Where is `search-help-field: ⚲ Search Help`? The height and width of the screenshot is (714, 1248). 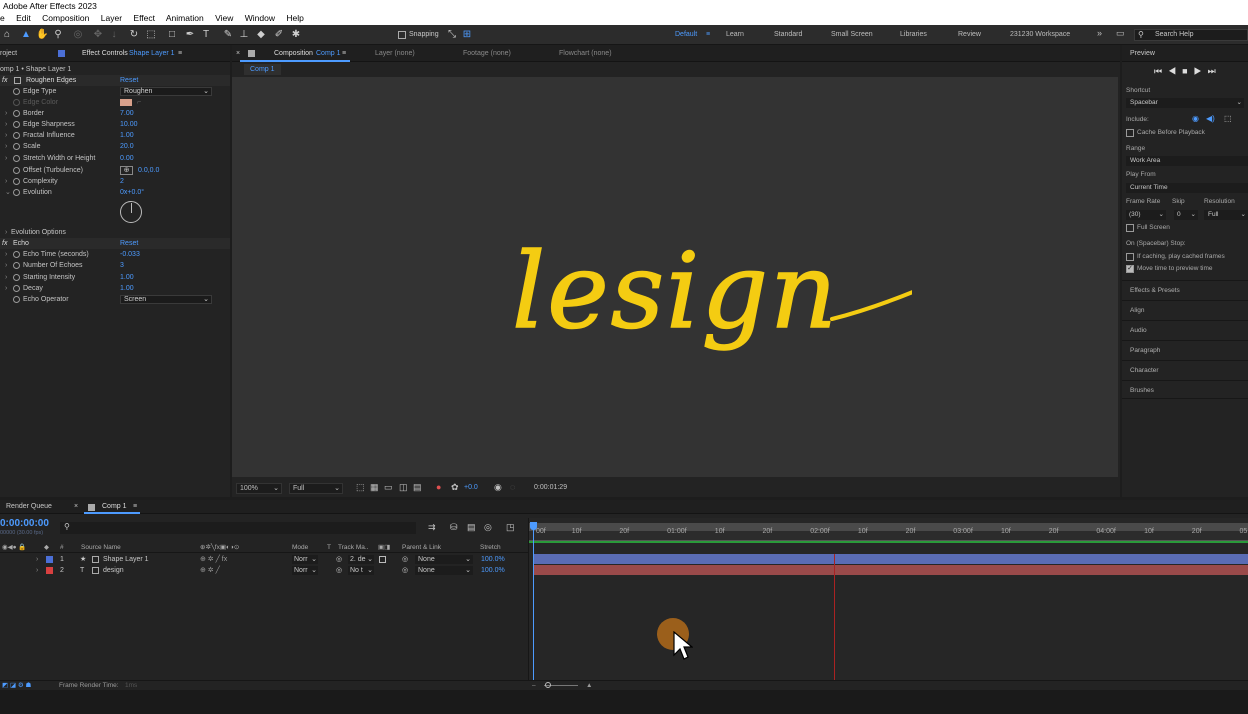
search-help-field: ⚲ Search Help is located at coordinates (1191, 35).